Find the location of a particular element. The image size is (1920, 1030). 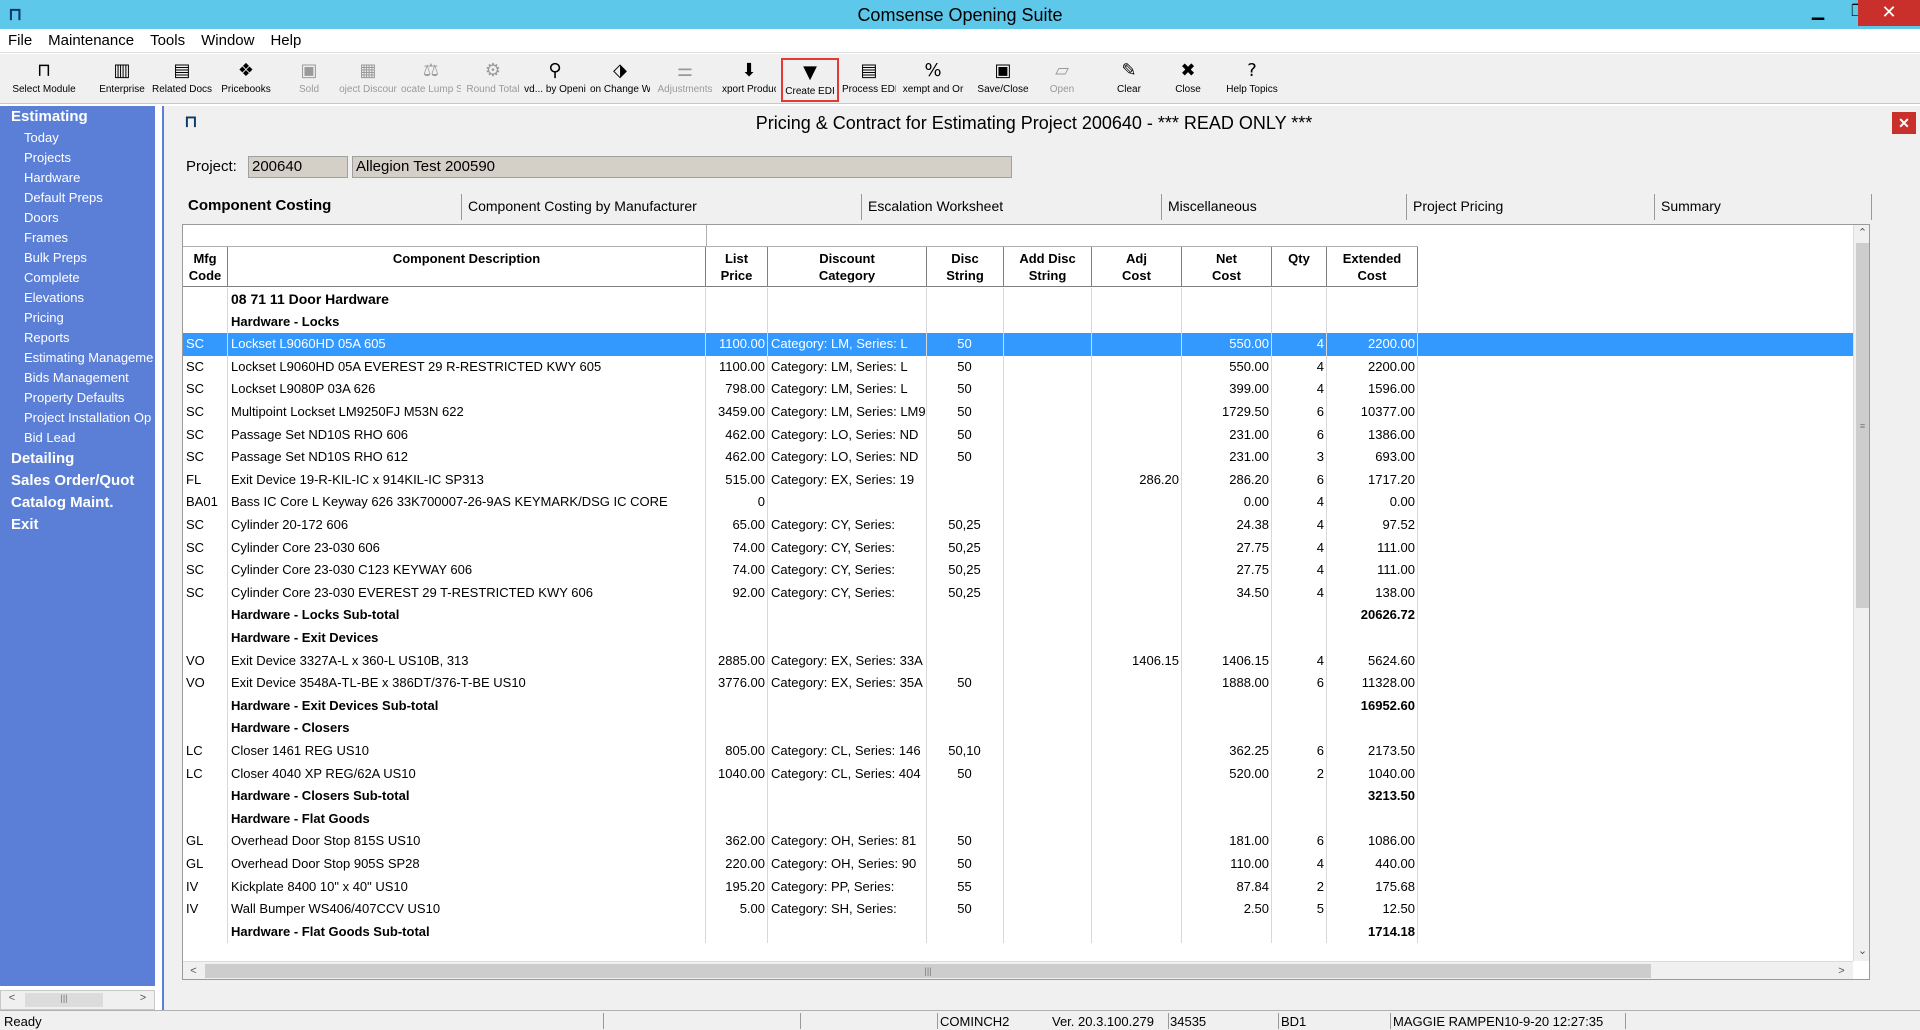

toolbar-allocate-lump-sum-button: ⚖ ocate Lump S is located at coordinates (431, 80).